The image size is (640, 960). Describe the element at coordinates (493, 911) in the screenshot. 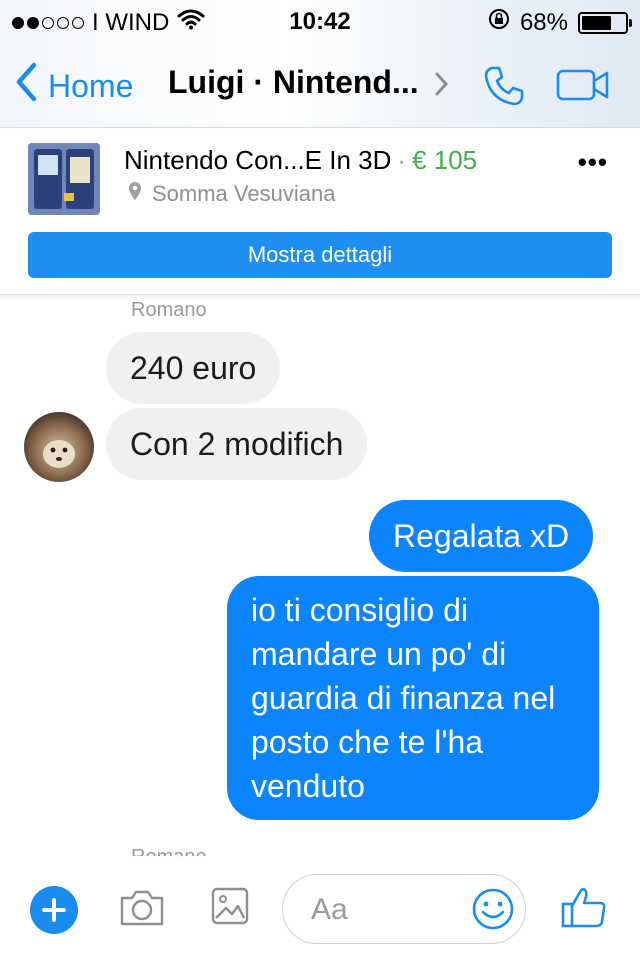

I see `emoji-icon` at that location.